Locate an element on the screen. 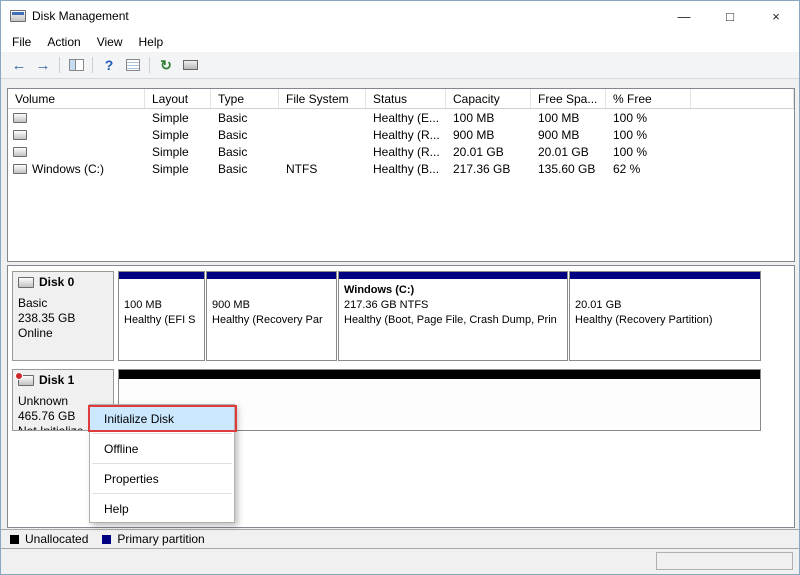 Image resolution: width=800 pixels, height=575 pixels. context-menu-item-help: Help is located at coordinates (162, 508).